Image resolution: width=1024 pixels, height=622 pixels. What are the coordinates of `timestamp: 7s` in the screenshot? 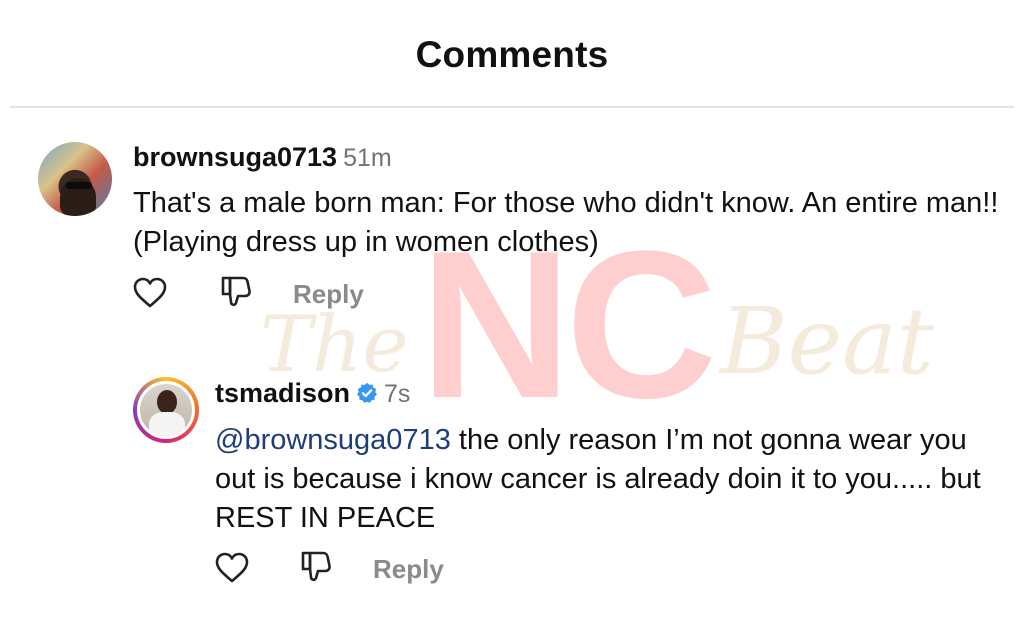 It's located at (397, 394).